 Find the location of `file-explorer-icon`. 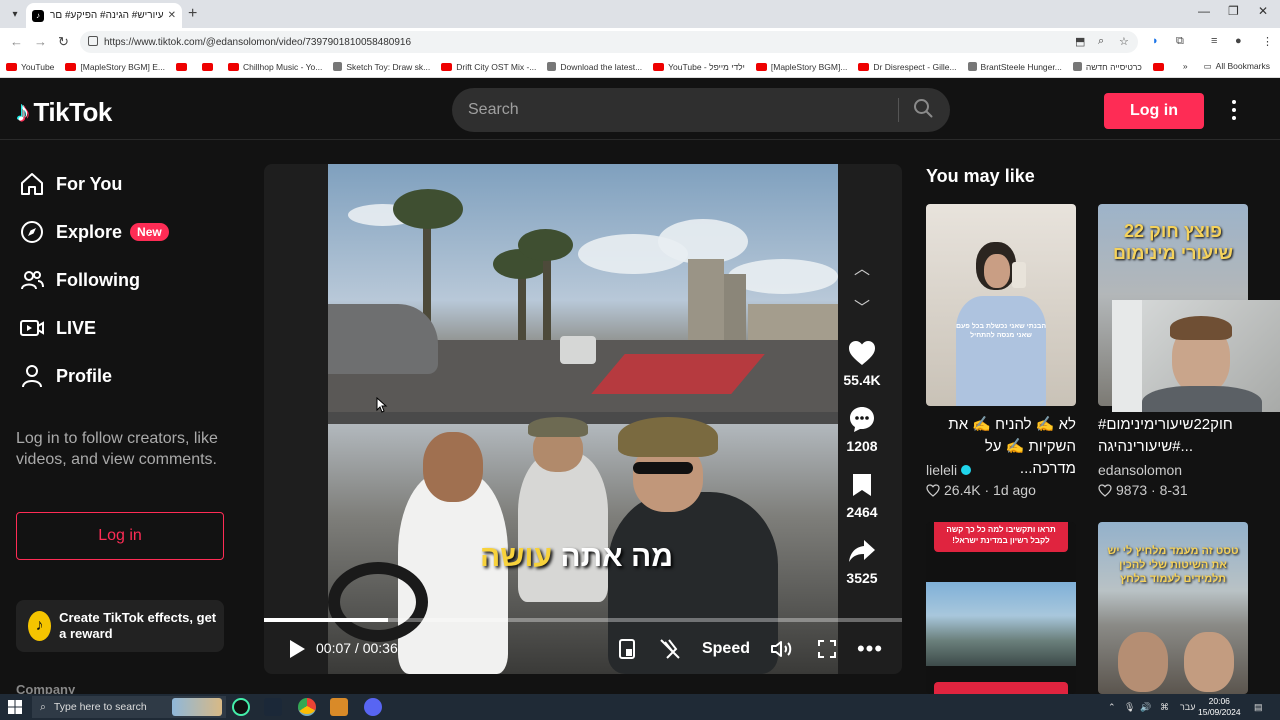

file-explorer-icon is located at coordinates (339, 707).